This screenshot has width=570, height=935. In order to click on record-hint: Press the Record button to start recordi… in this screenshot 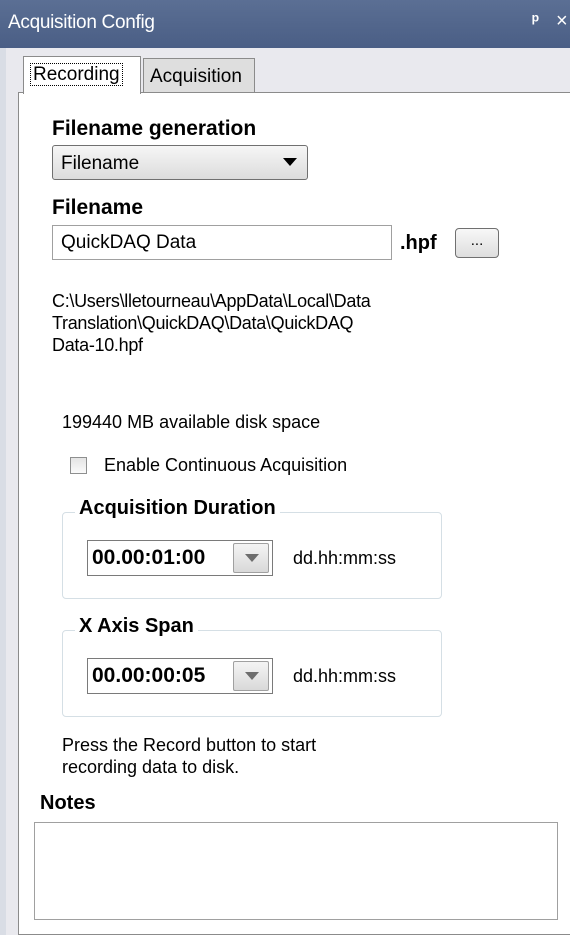, I will do `click(189, 756)`.